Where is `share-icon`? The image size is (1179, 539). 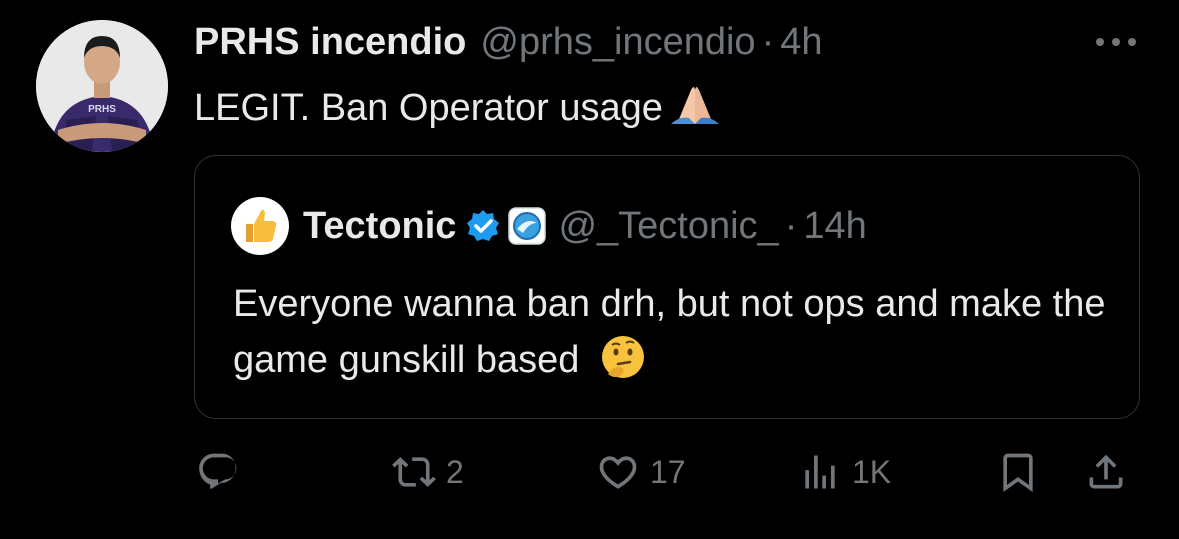
share-icon is located at coordinates (1106, 471).